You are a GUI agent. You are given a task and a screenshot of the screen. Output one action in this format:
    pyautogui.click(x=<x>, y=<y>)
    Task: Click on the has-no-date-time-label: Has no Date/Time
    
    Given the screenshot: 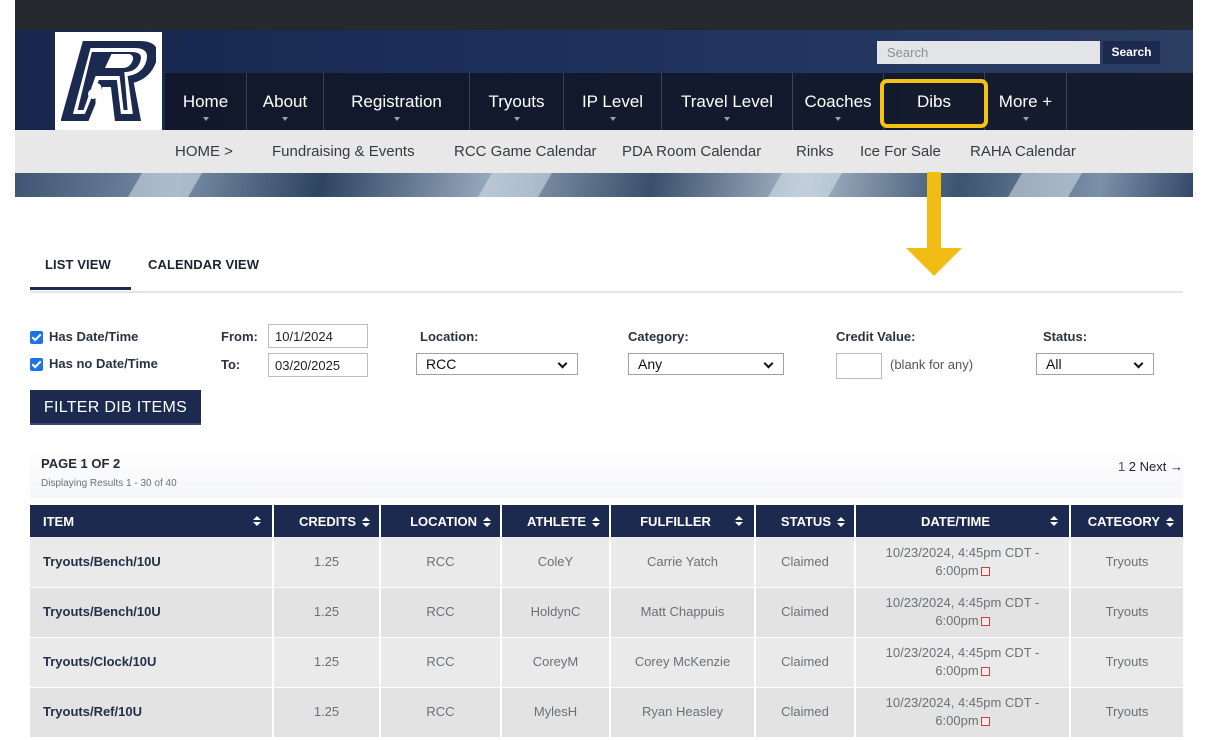 What is the action you would take?
    pyautogui.click(x=103, y=363)
    